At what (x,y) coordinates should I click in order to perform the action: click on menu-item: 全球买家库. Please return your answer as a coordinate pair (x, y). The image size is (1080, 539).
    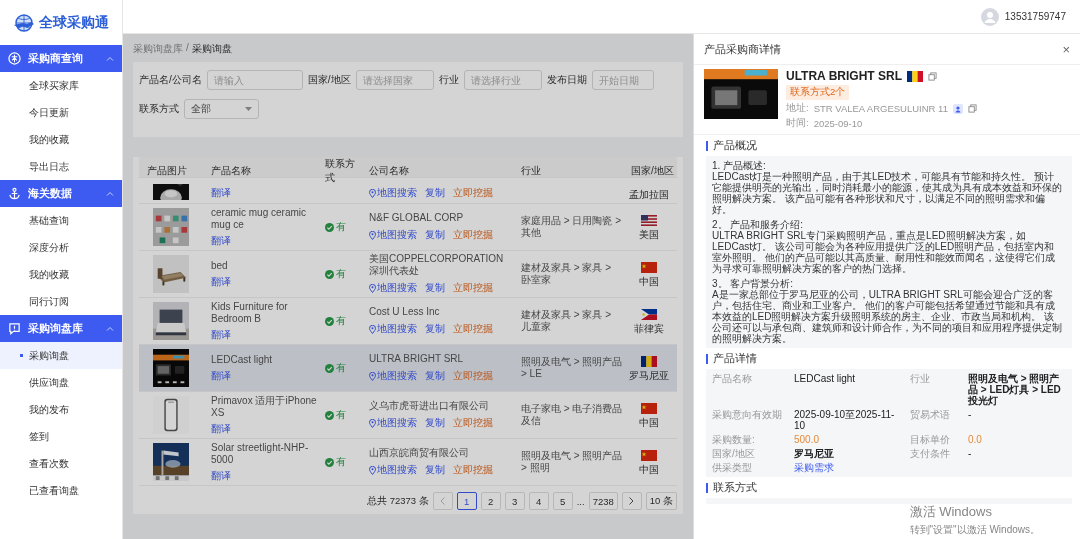
    Looking at the image, I should click on (61, 85).